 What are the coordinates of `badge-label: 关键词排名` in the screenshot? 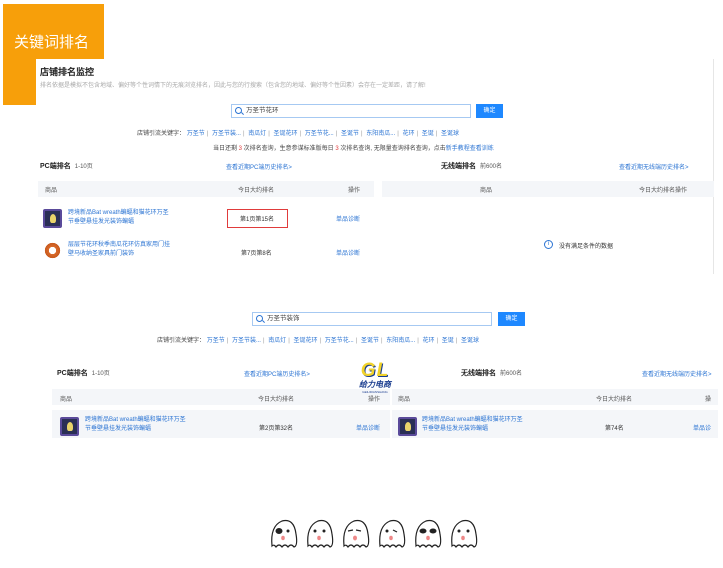 It's located at (52, 42).